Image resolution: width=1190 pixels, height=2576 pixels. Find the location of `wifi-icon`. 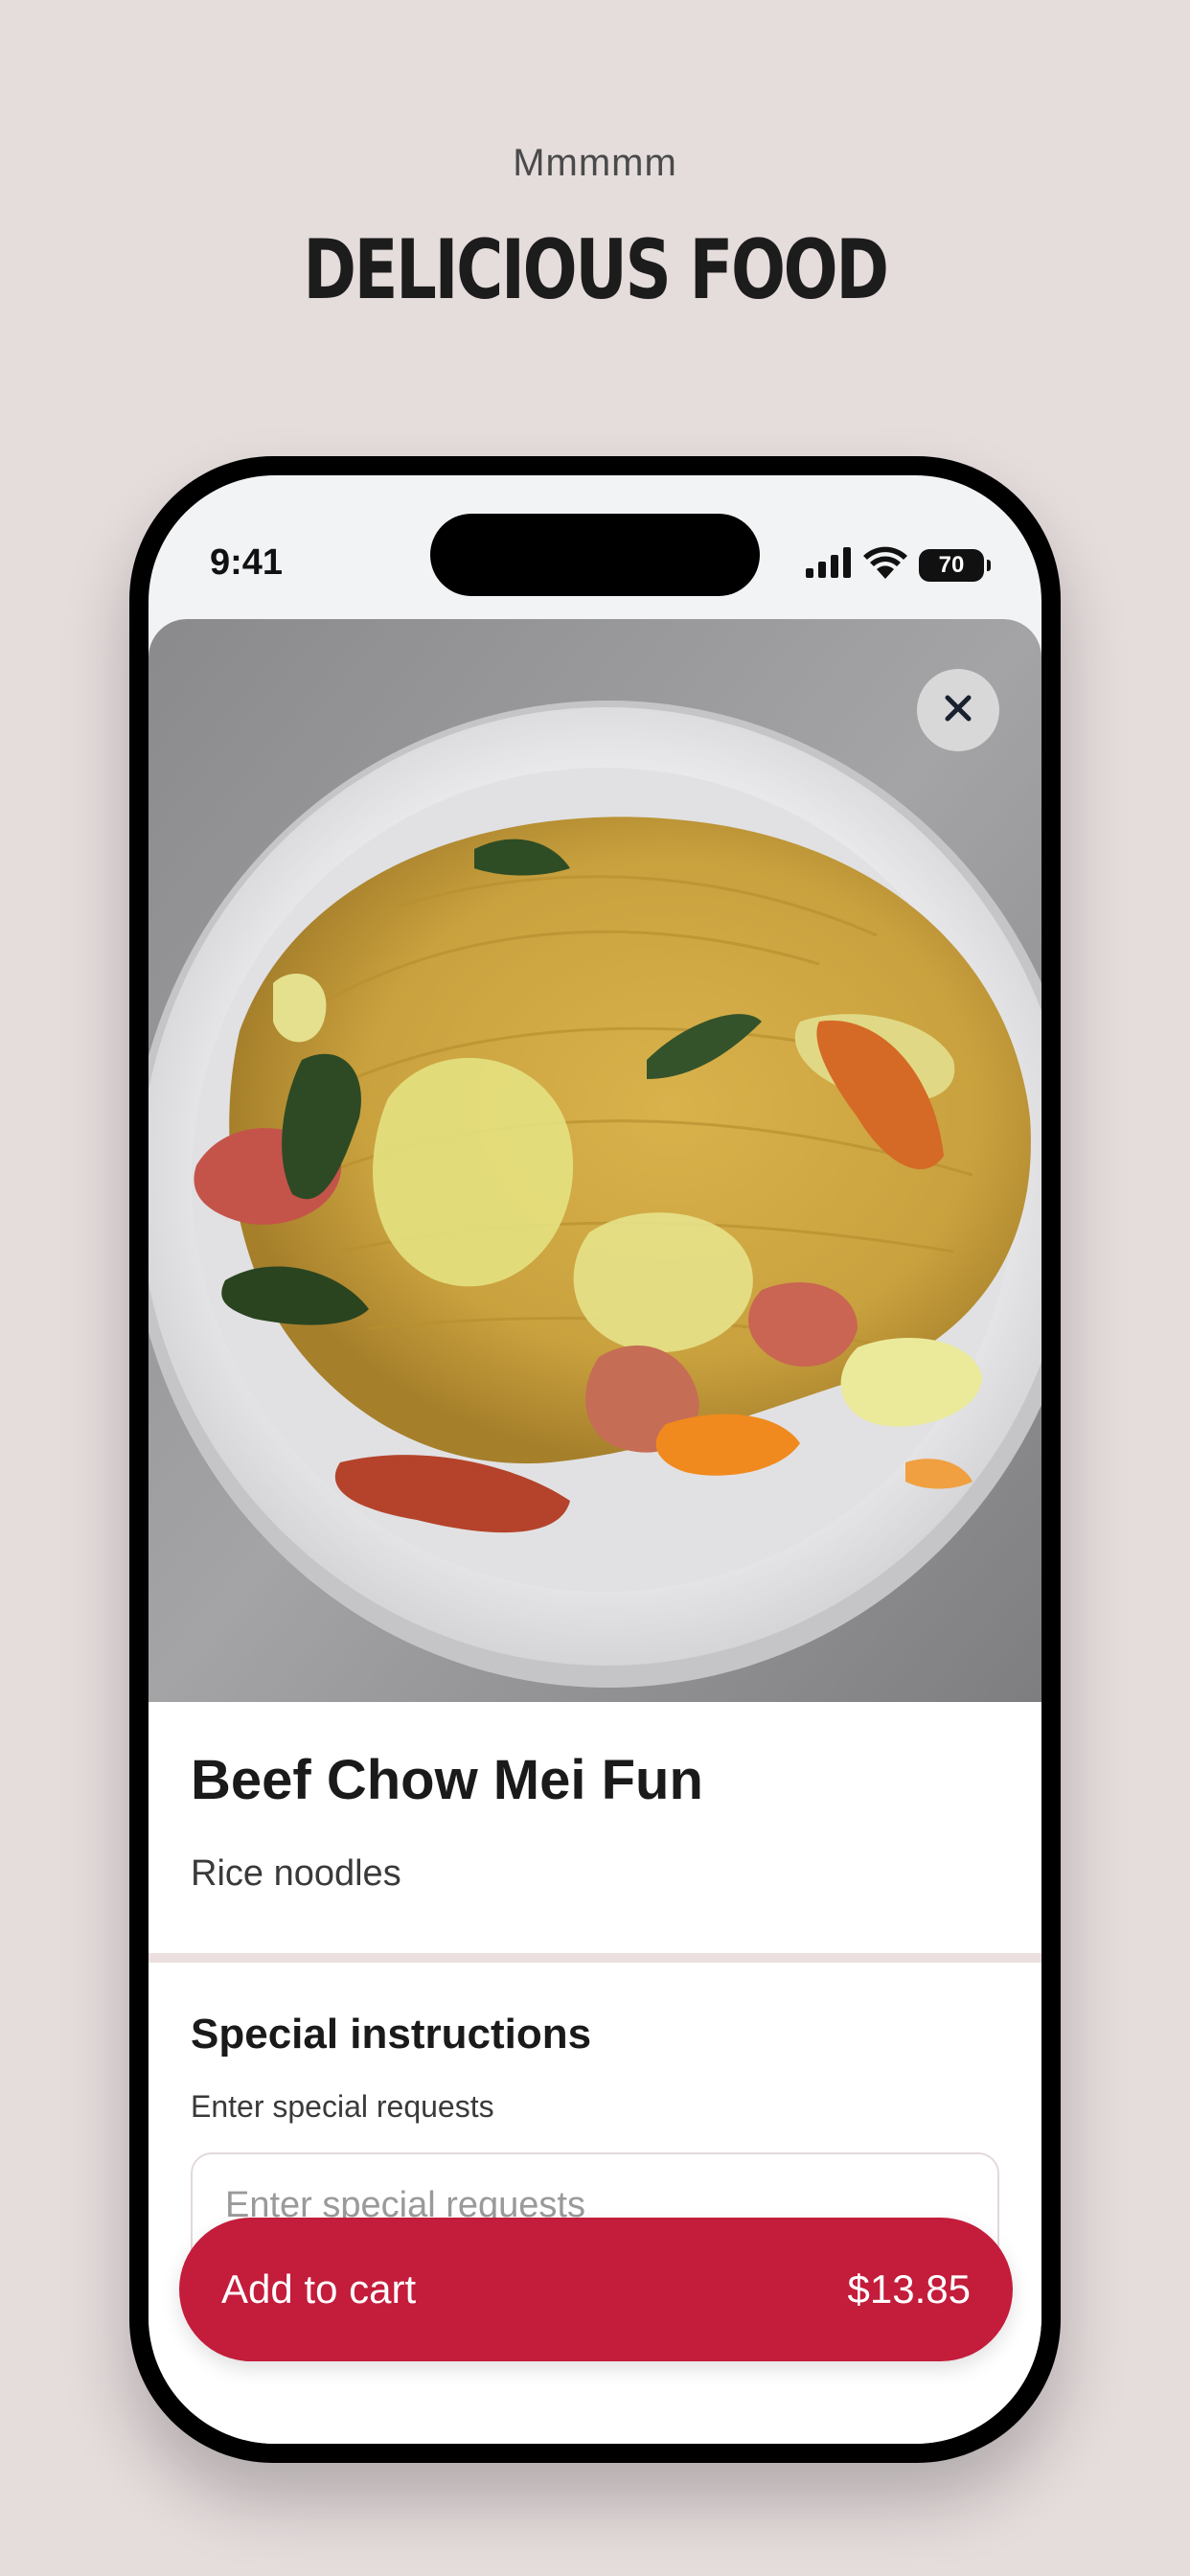

wifi-icon is located at coordinates (885, 565).